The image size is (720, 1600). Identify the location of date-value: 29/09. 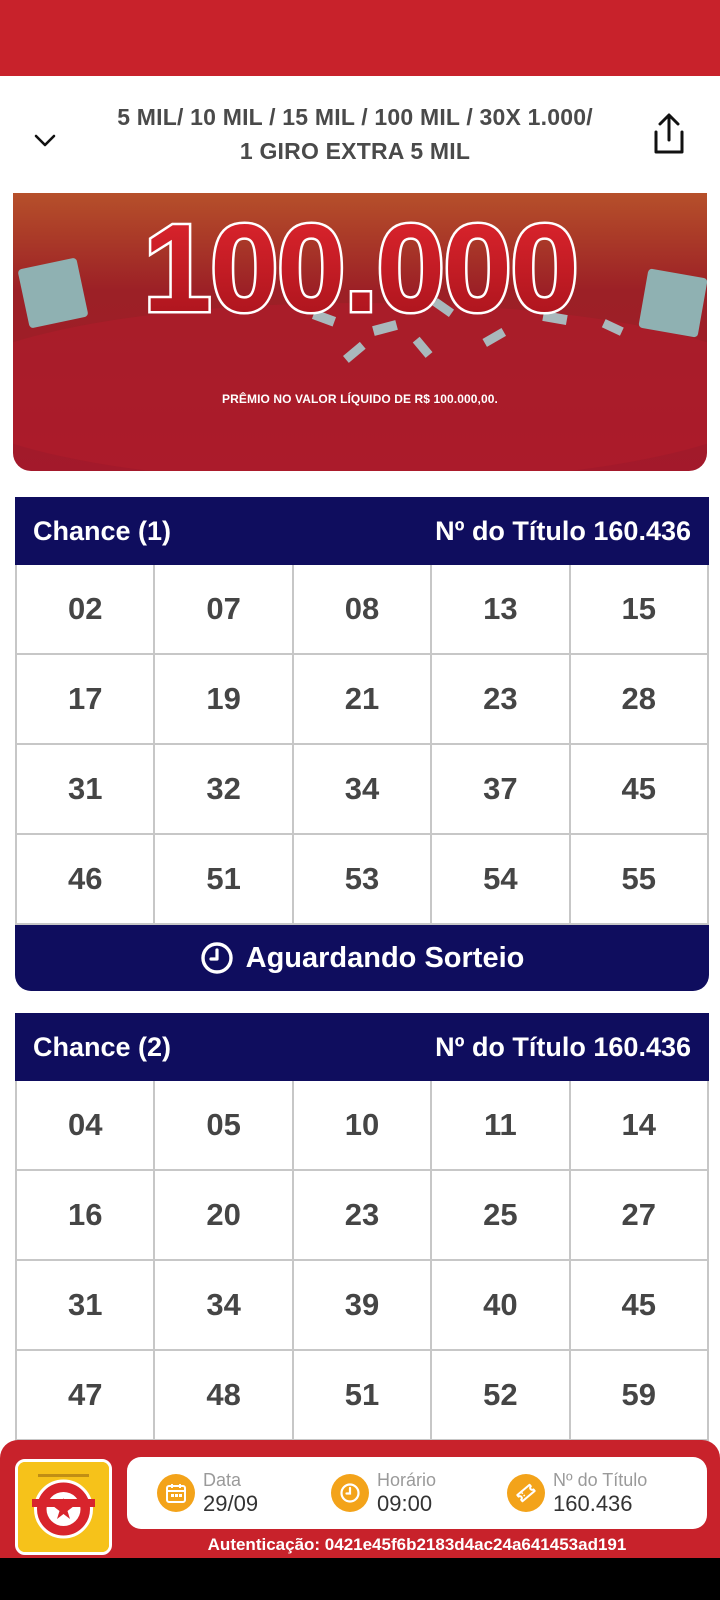
(231, 1503).